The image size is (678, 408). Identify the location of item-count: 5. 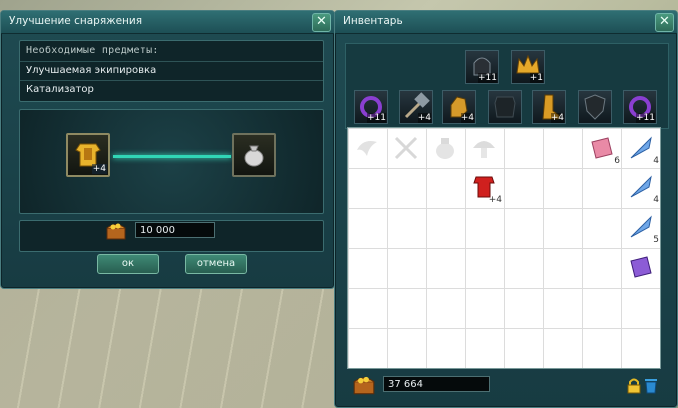
(656, 240).